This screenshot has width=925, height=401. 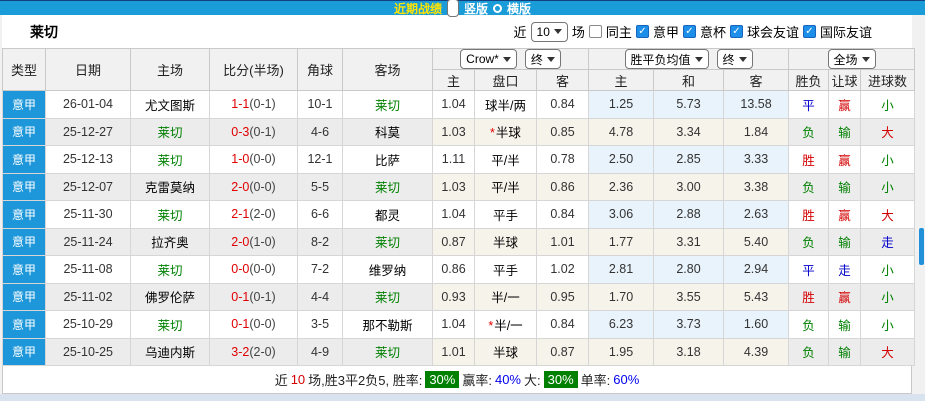 I want to click on goals-result-cell: 走, so click(x=888, y=241).